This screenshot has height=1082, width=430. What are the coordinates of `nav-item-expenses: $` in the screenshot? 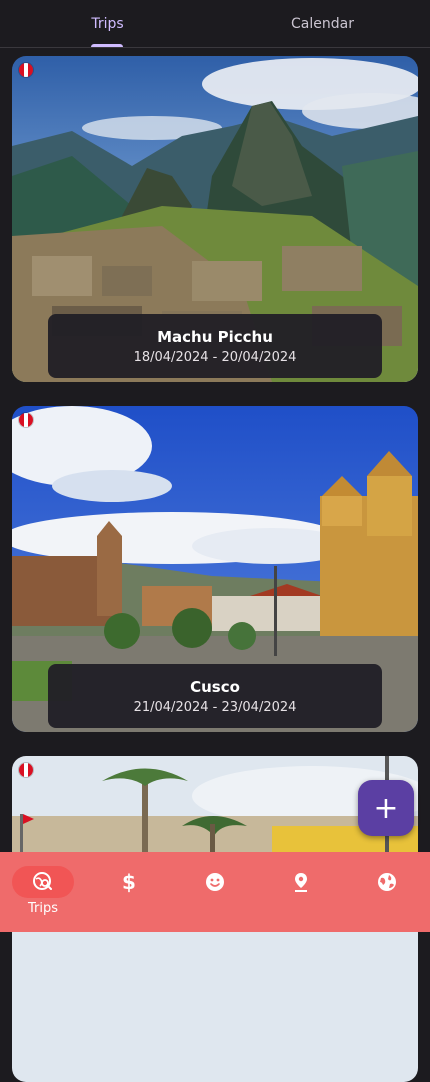 It's located at (129, 892).